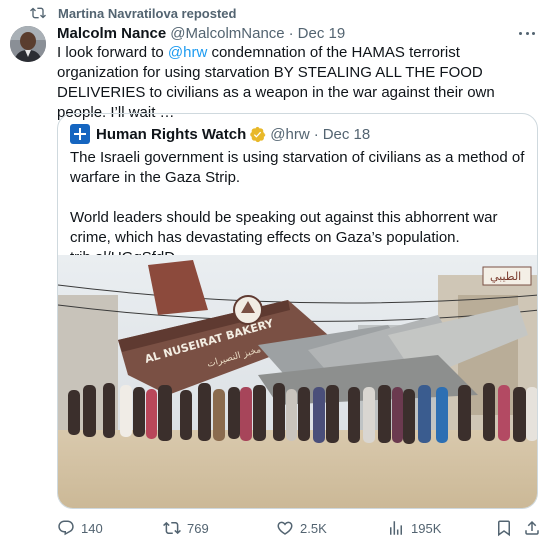 This screenshot has height=541, width=551. I want to click on tweet-header: Malcolm Nance @MalcolmNance · Dec 19, so click(201, 33).